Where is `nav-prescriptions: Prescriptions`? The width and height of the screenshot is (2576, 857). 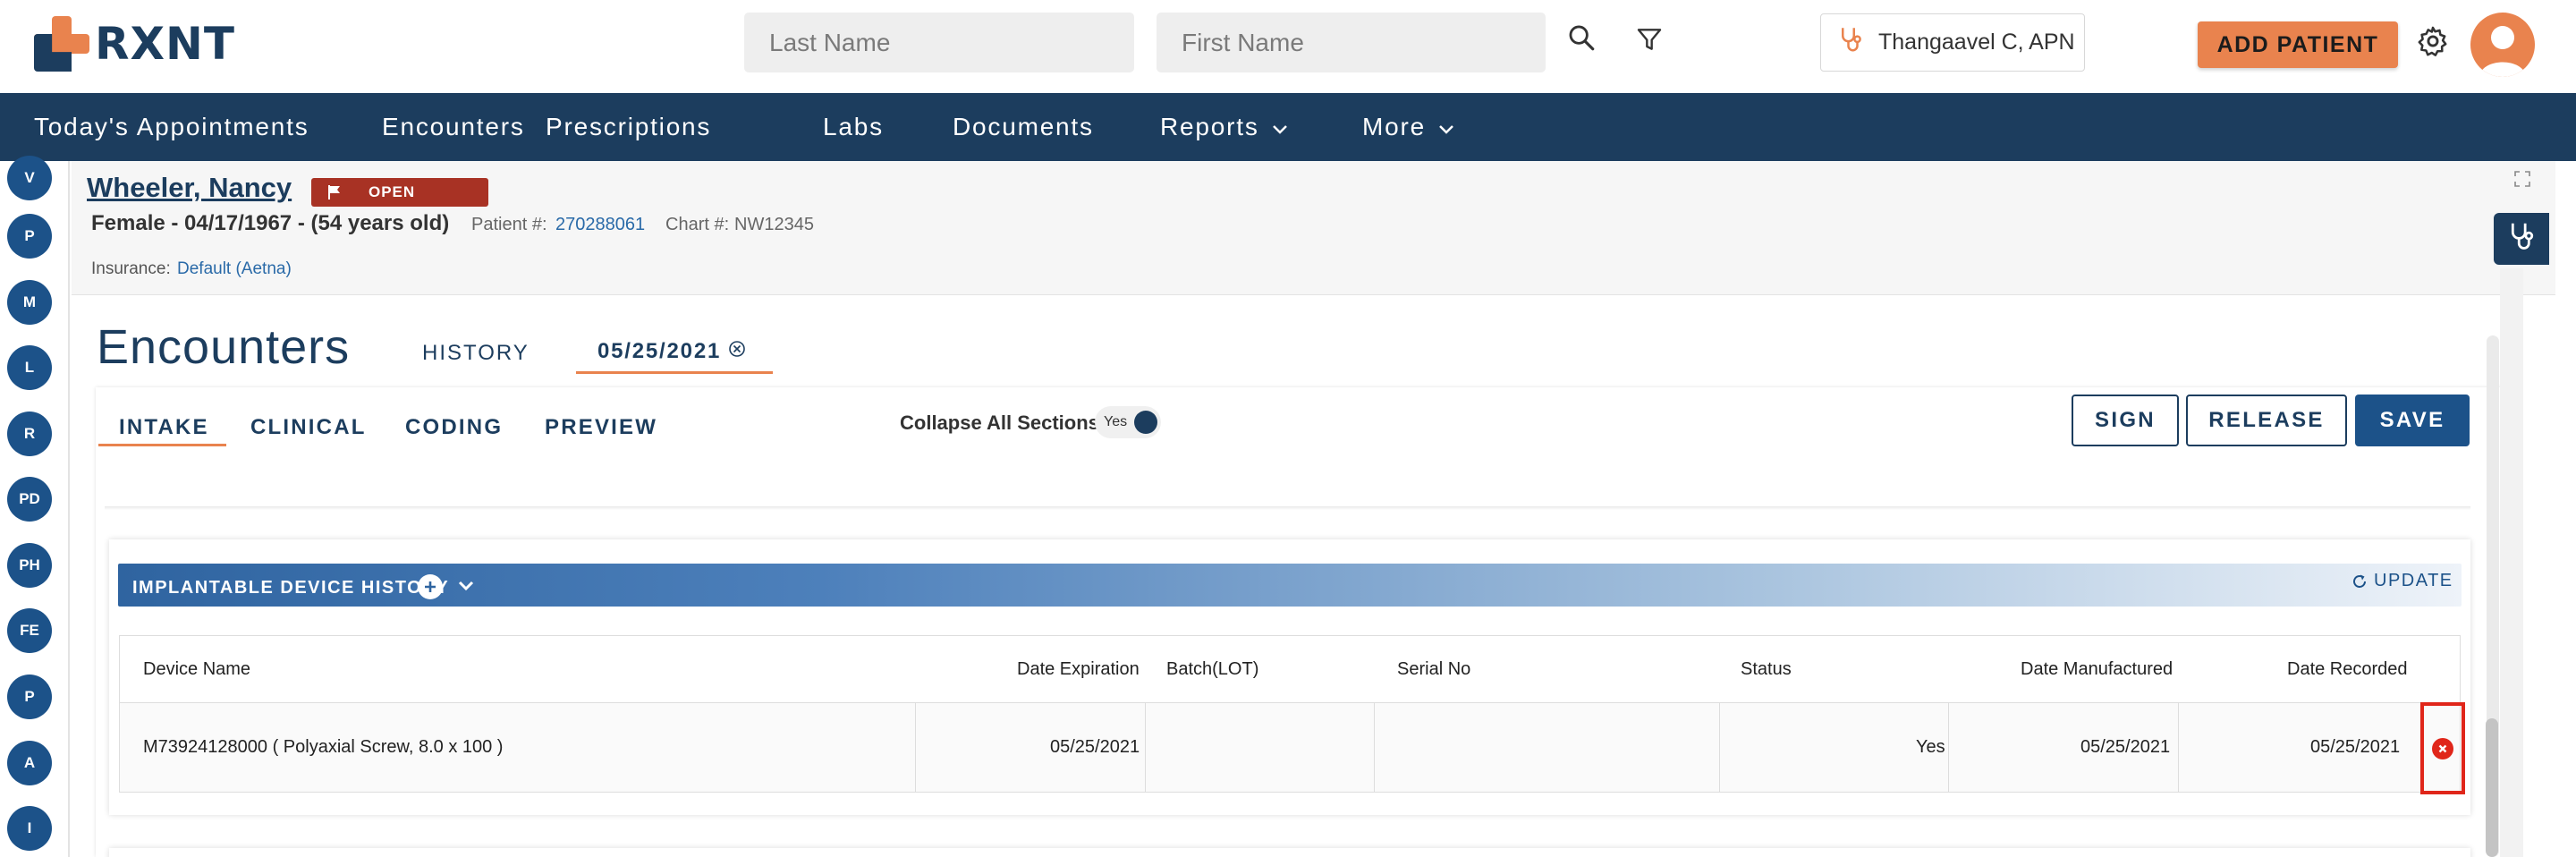
nav-prescriptions: Prescriptions is located at coordinates (628, 127).